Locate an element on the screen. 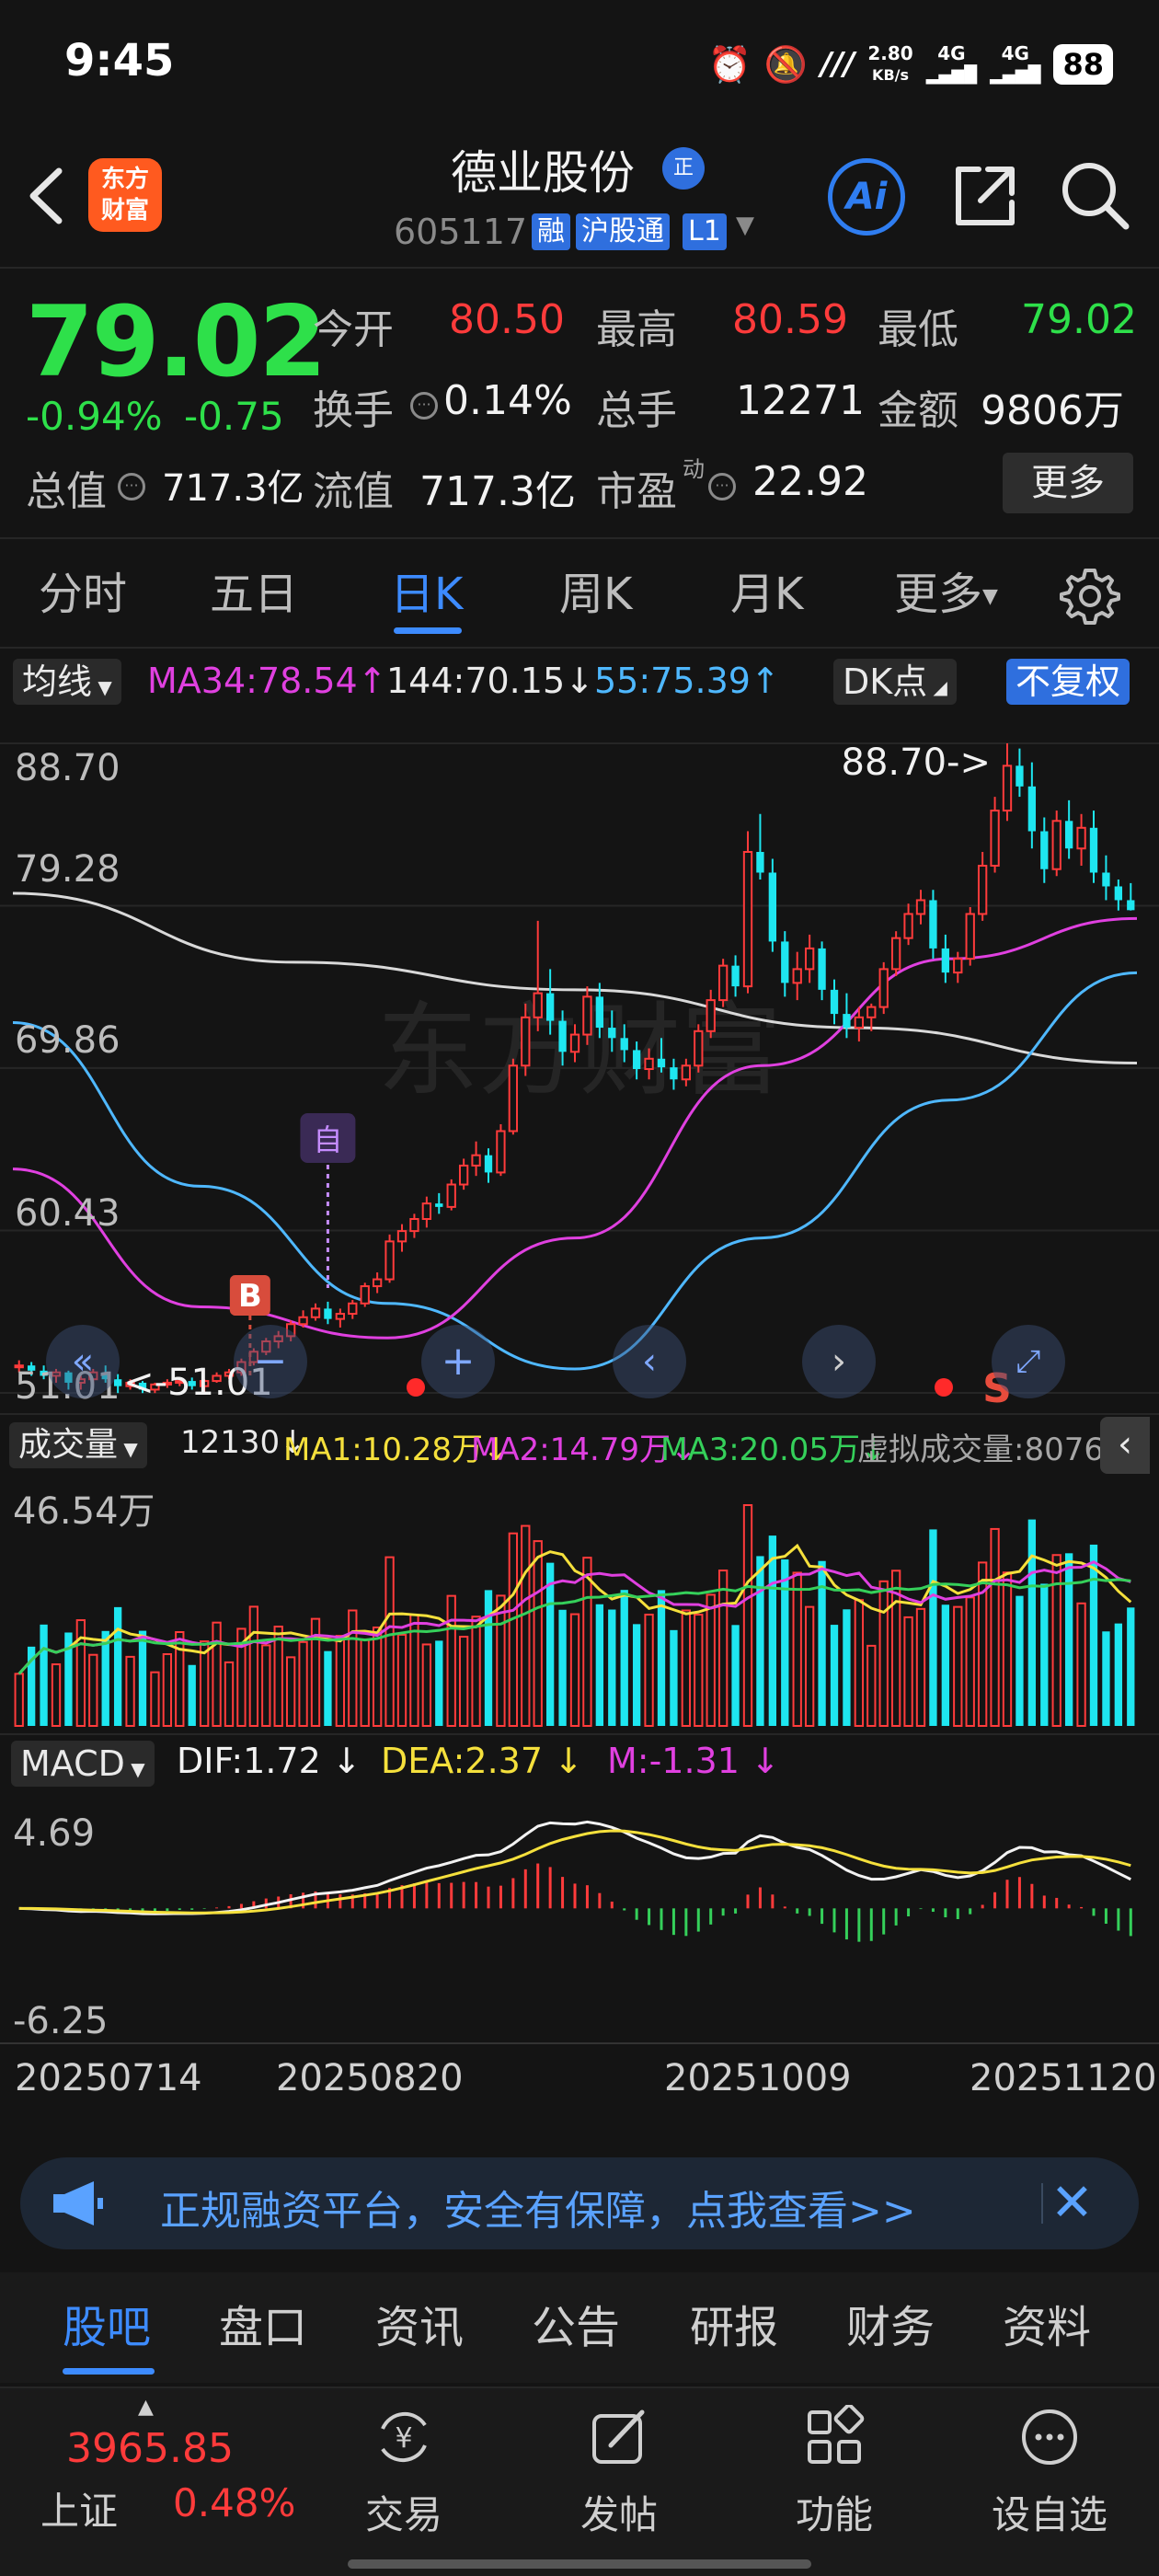 The height and width of the screenshot is (2576, 1159). macd-chart: 4.69 -6.25 is located at coordinates (579, 1918).